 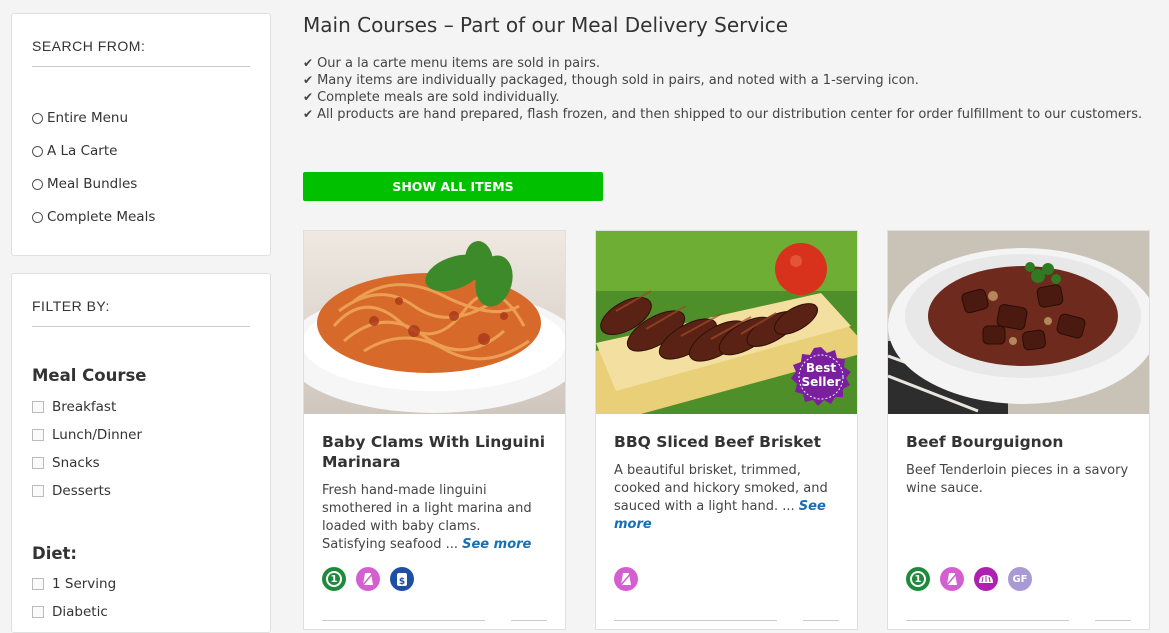 What do you see at coordinates (821, 377) in the screenshot?
I see `best-seller-badge: Best Seller` at bounding box center [821, 377].